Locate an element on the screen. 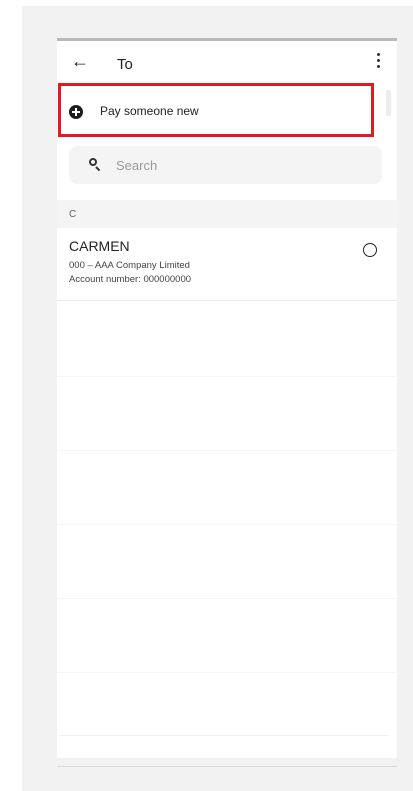 The width and height of the screenshot is (413, 791). top-app-bar: ← To is located at coordinates (227, 63).